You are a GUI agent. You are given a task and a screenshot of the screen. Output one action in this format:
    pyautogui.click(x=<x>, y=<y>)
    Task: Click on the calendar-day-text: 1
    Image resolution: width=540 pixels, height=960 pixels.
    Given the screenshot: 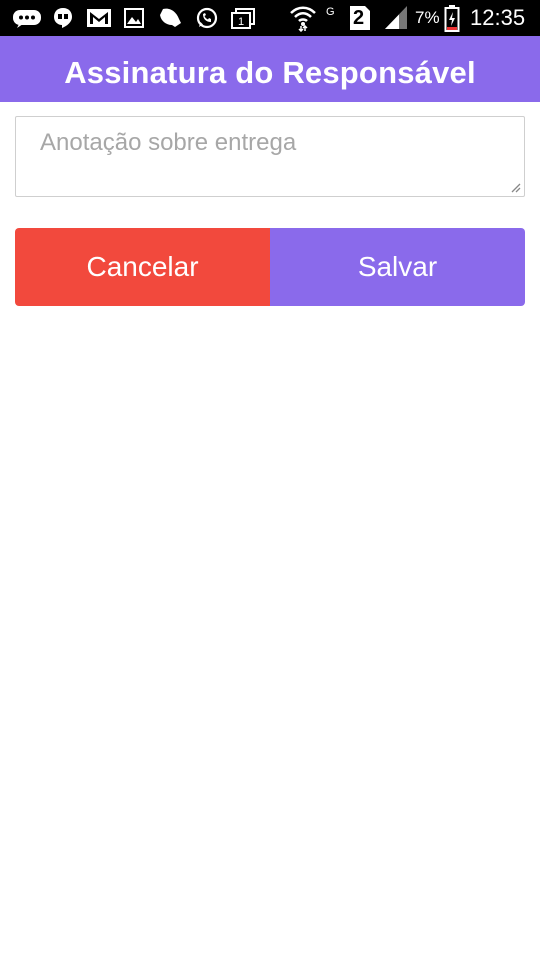 What is the action you would take?
    pyautogui.click(x=241, y=22)
    